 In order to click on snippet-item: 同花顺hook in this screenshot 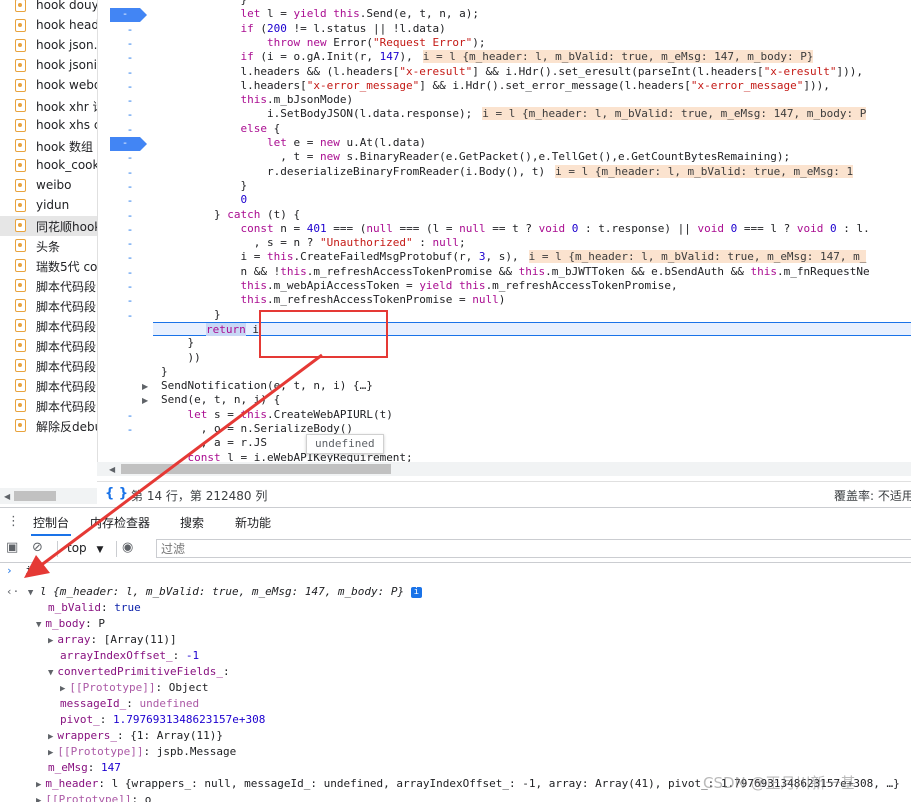, I will do `click(48, 226)`.